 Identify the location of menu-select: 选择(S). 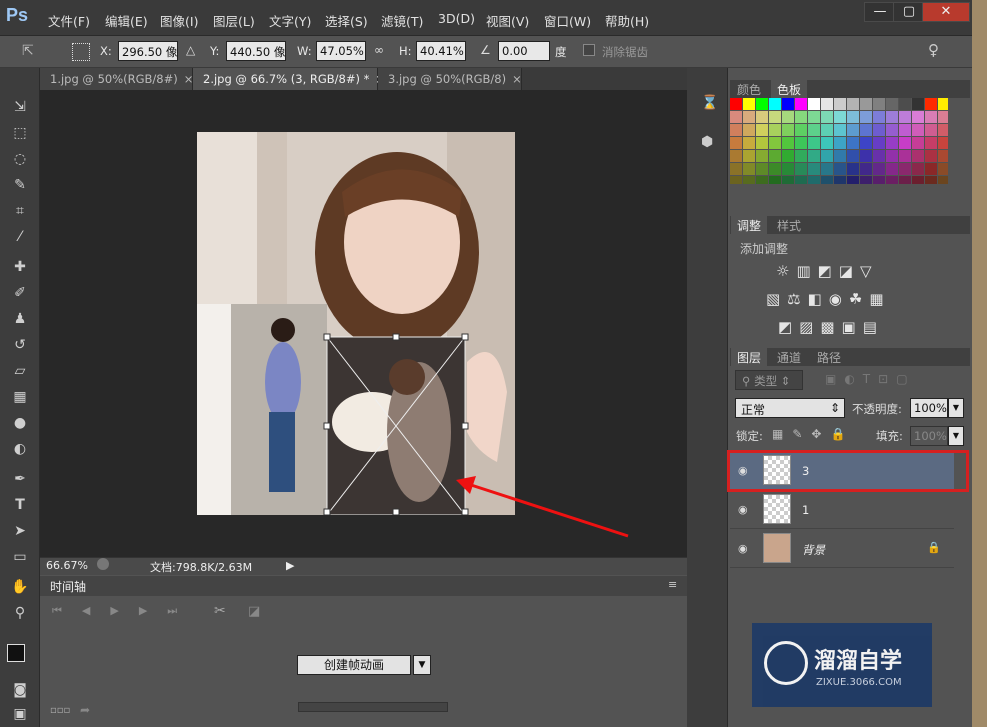
(346, 20).